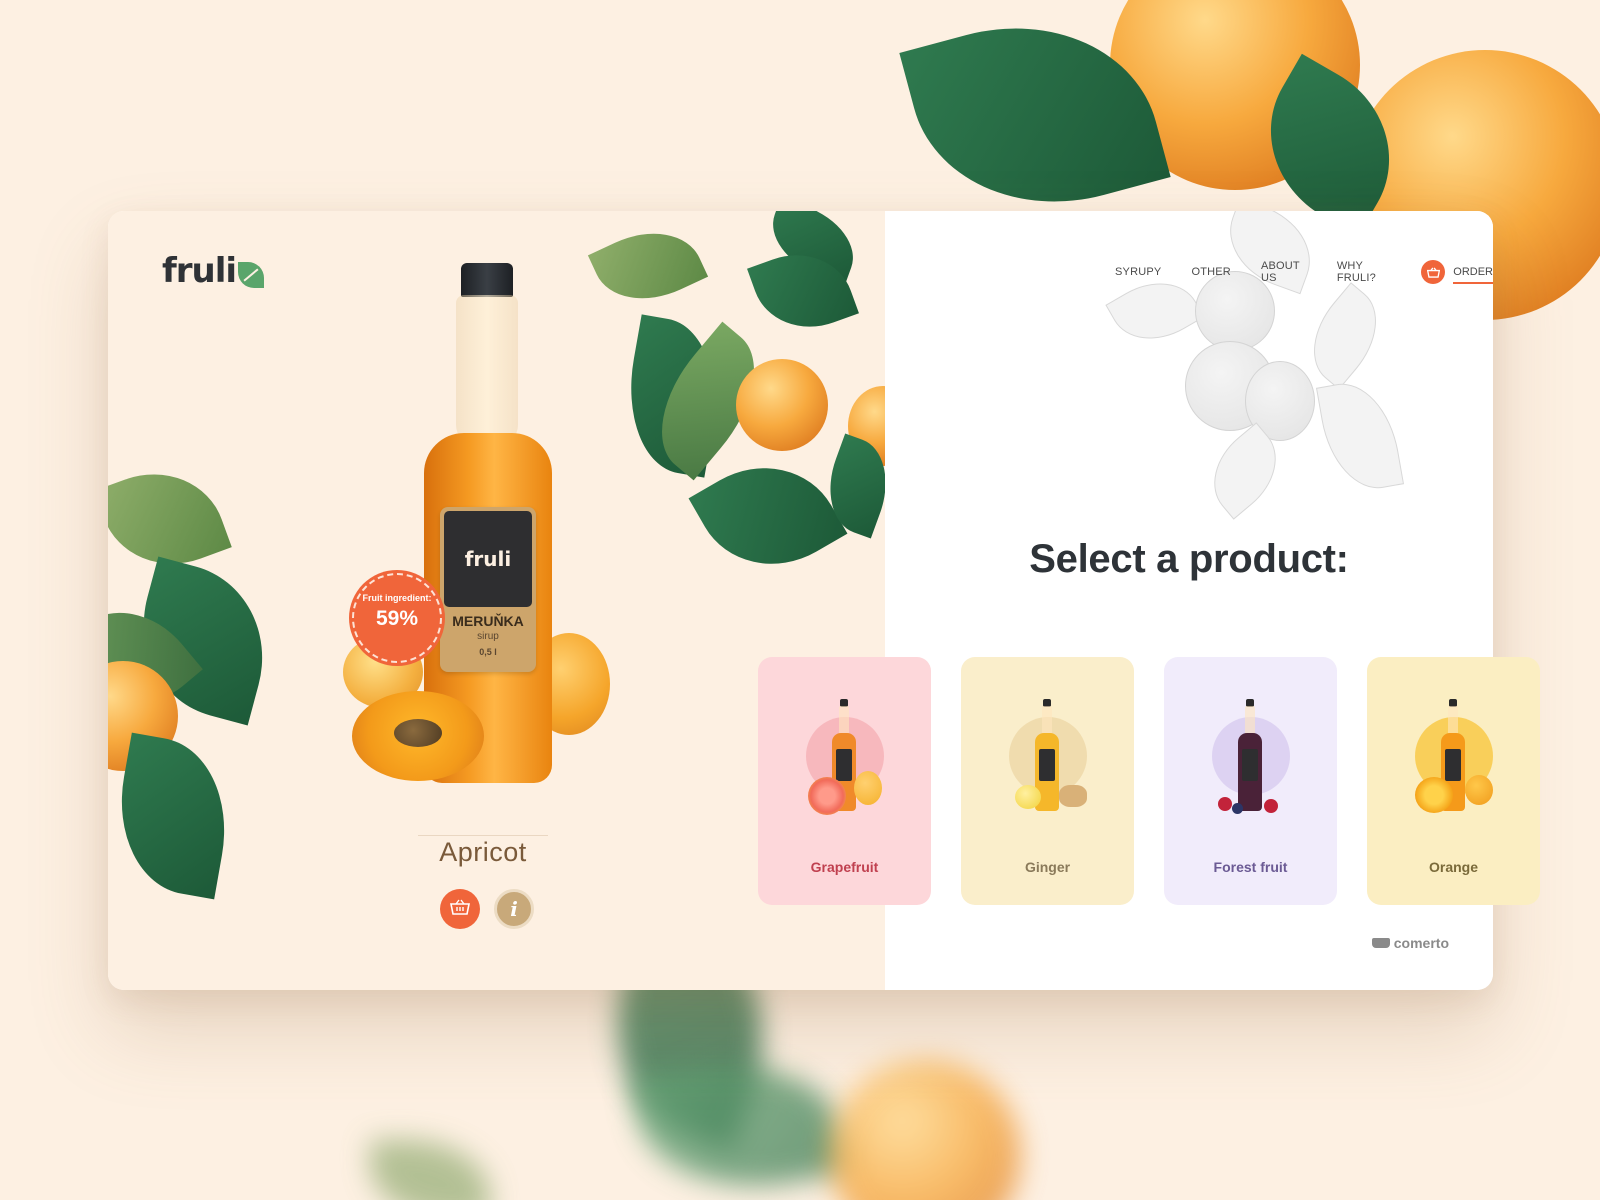  Describe the element at coordinates (1364, 272) in the screenshot. I see `nav-item-why-fruli: WHY FRULI?` at that location.